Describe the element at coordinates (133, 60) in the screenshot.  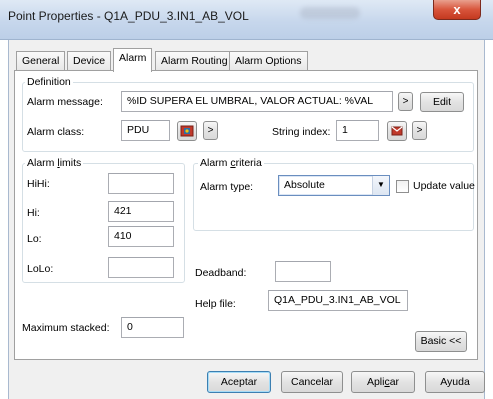
I see `tab-alarm: Alarm` at that location.